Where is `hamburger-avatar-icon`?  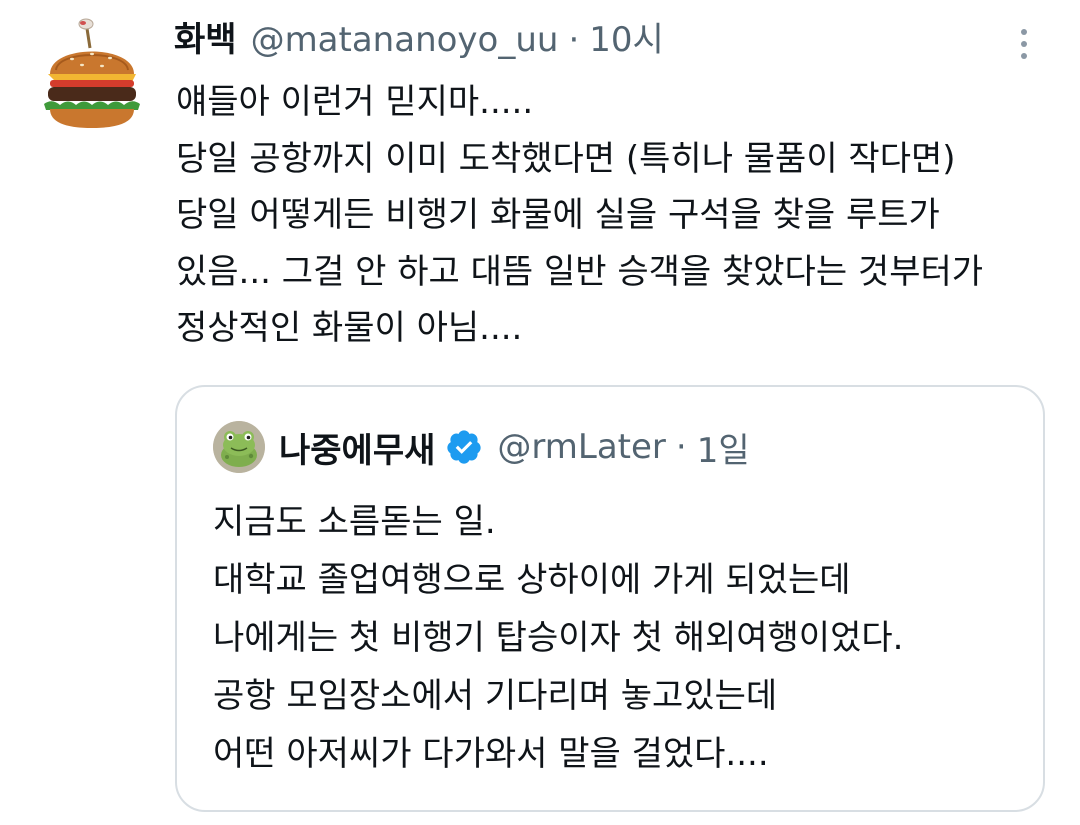
hamburger-avatar-icon is located at coordinates (92, 74).